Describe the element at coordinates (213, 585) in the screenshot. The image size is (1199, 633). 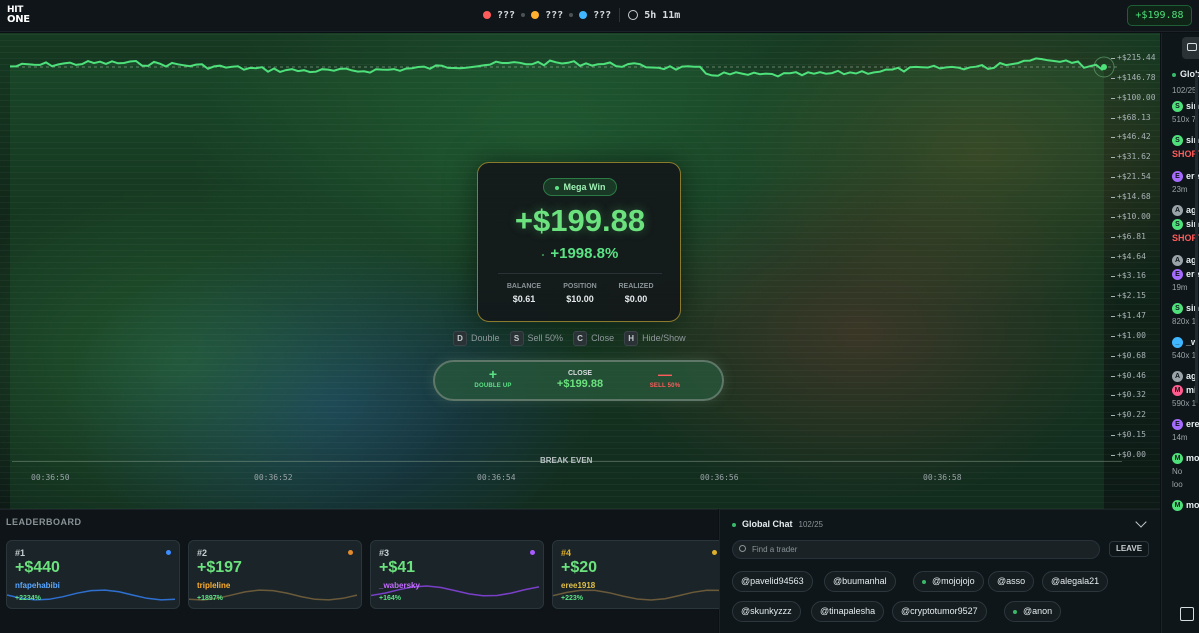
I see `trader-name: tripleline` at that location.